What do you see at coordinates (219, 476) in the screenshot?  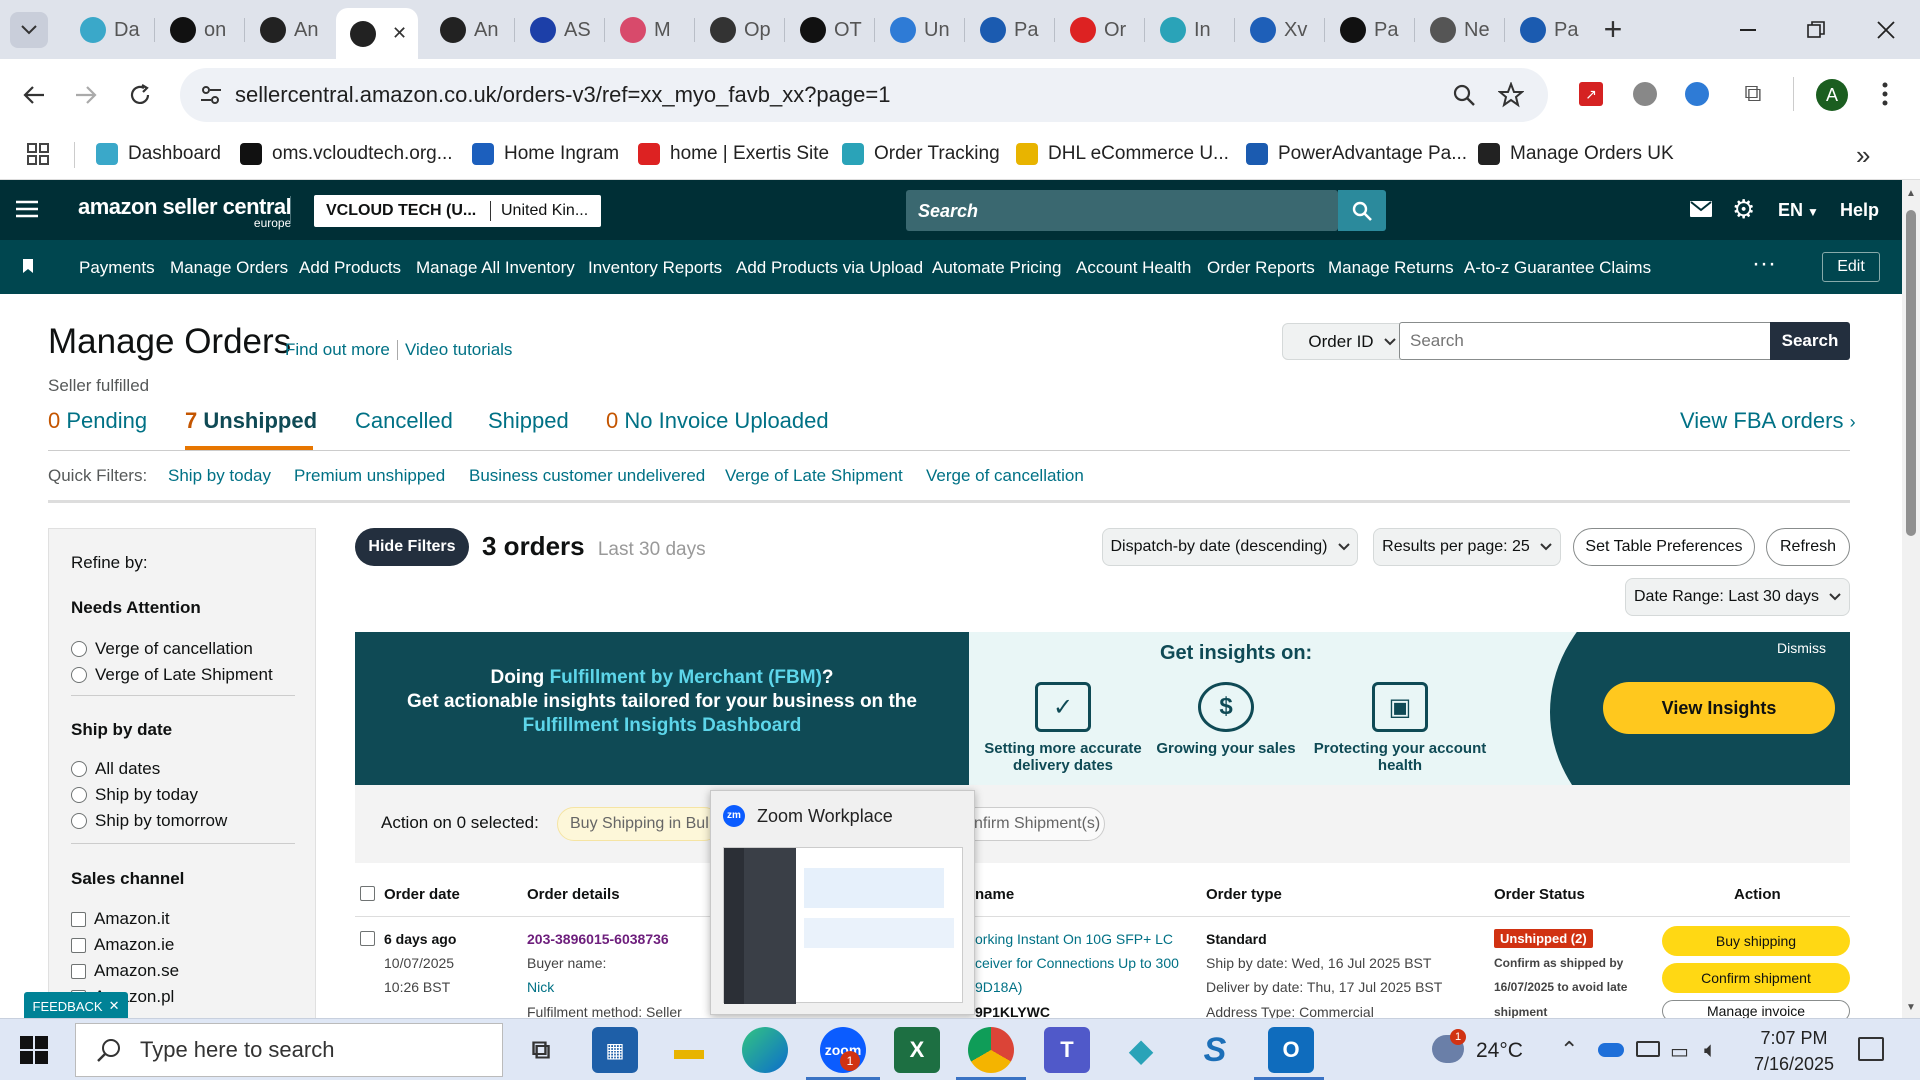 I see `quick-filter-0: Ship by today` at bounding box center [219, 476].